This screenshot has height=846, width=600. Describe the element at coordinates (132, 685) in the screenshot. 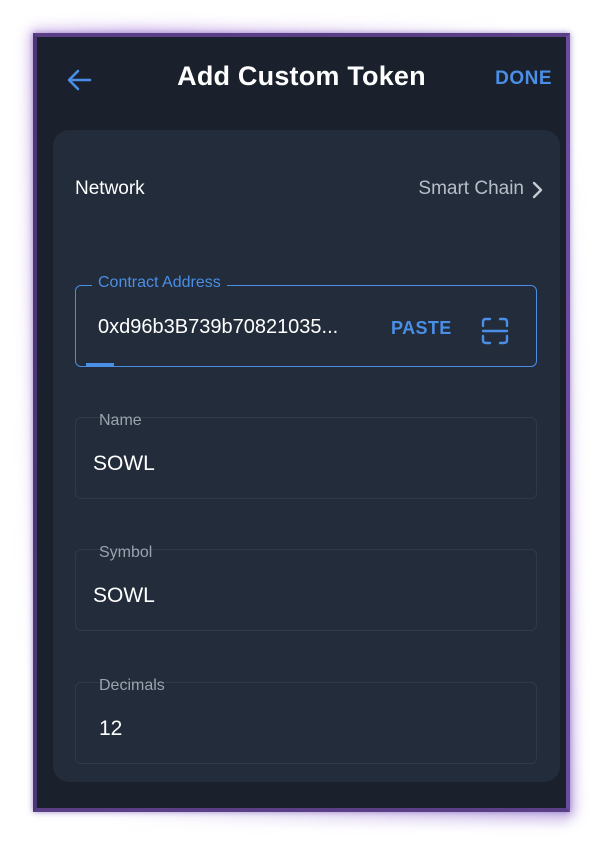

I see `decimals-label: Decimals` at that location.